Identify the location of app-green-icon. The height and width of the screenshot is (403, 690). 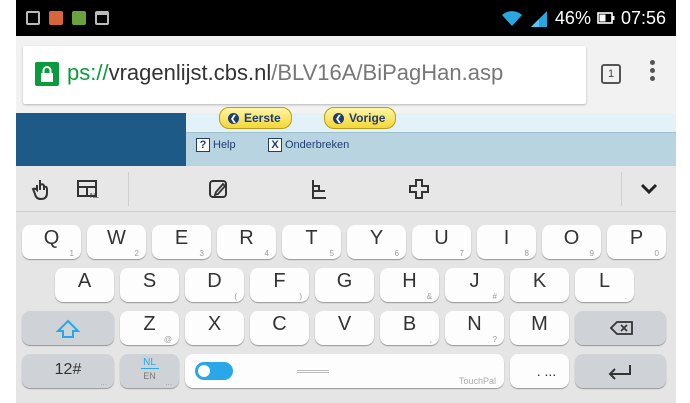
(79, 18).